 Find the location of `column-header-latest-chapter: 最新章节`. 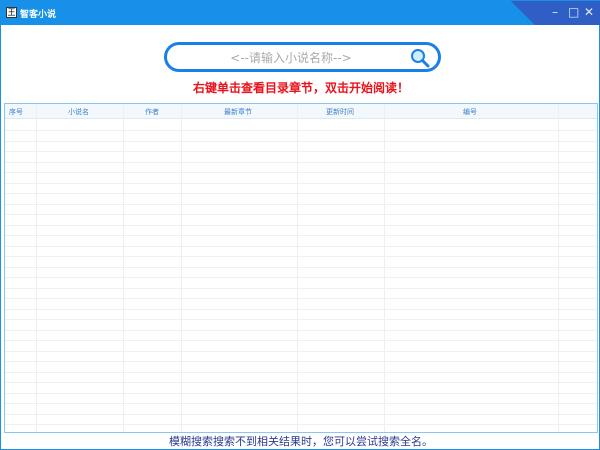

column-header-latest-chapter: 最新章节 is located at coordinates (238, 112).